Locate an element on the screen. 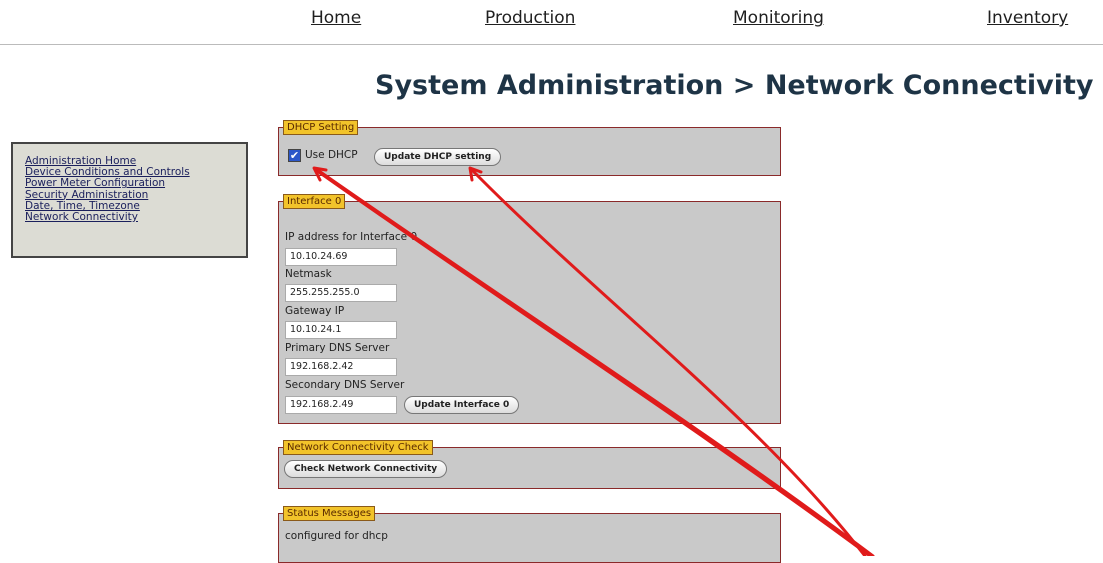 Image resolution: width=1103 pixels, height=563 pixels. secondary-dns-input: 192.168.2.49 is located at coordinates (341, 405).